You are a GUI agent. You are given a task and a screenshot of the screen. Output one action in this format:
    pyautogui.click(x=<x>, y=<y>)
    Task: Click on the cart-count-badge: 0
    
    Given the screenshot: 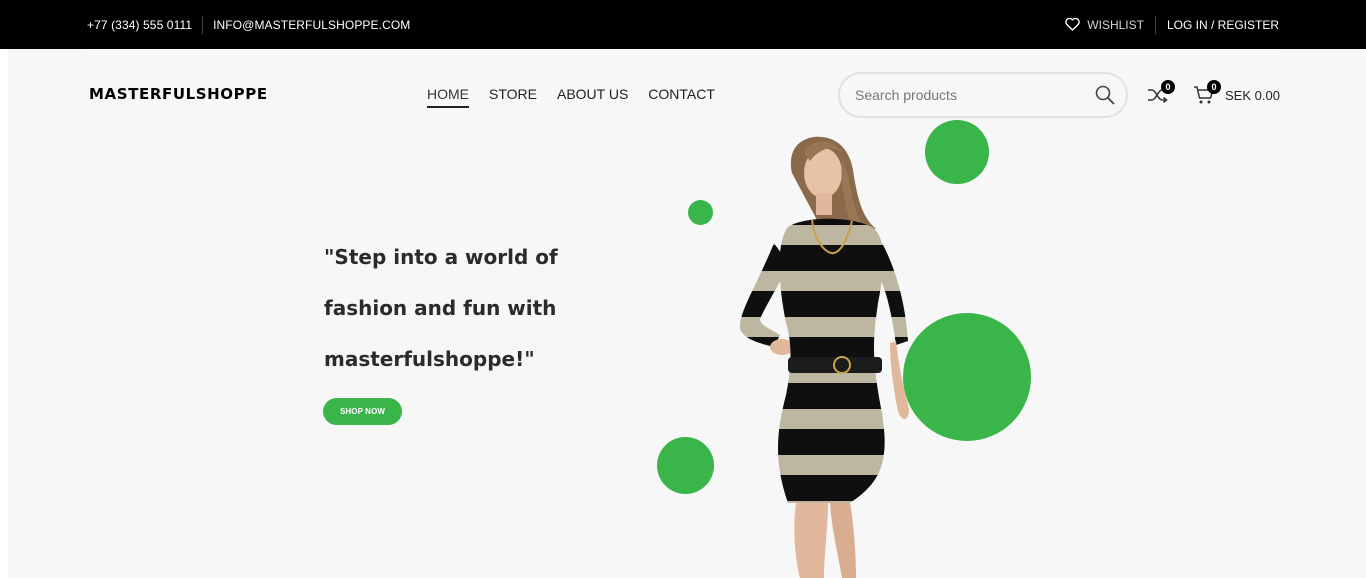 What is the action you would take?
    pyautogui.click(x=1214, y=87)
    